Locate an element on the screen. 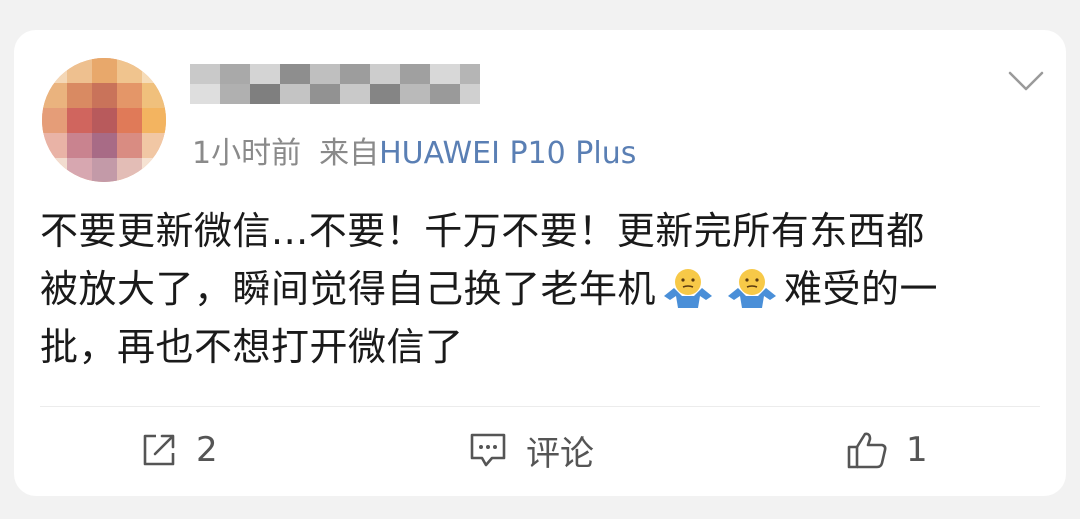 The height and width of the screenshot is (519, 1080). repost-count: 2 is located at coordinates (207, 450).